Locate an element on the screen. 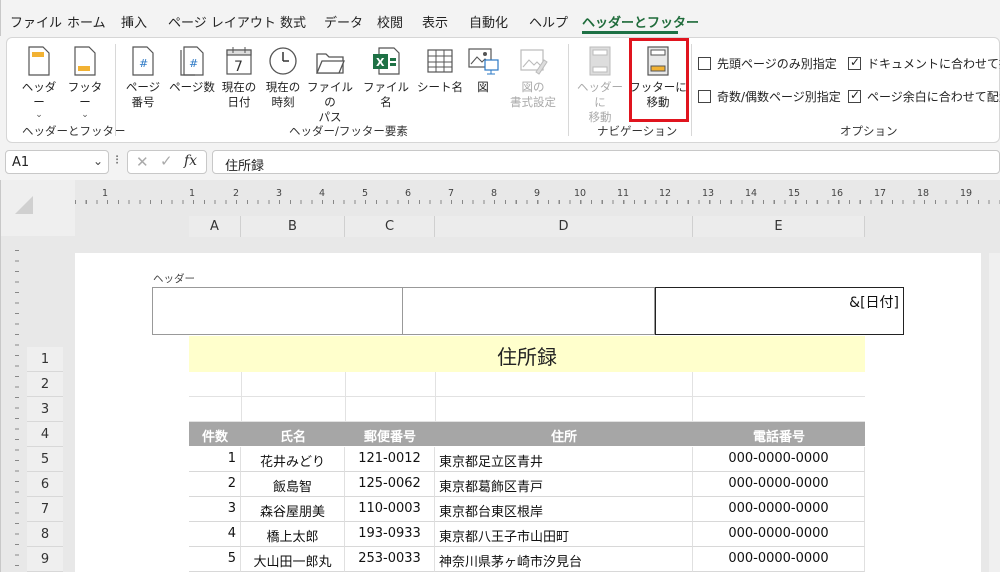 The height and width of the screenshot is (572, 1000). table-header-phone: 電話番号 is located at coordinates (779, 434).